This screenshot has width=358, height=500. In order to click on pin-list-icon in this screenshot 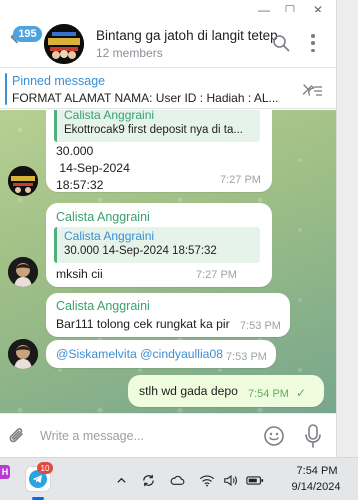, I will do `click(312, 90)`.